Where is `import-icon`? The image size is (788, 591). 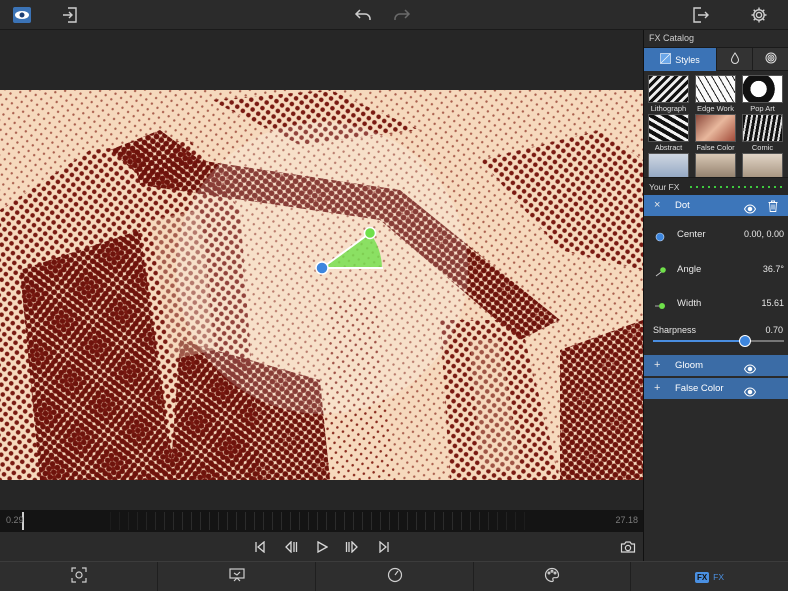 import-icon is located at coordinates (70, 15).